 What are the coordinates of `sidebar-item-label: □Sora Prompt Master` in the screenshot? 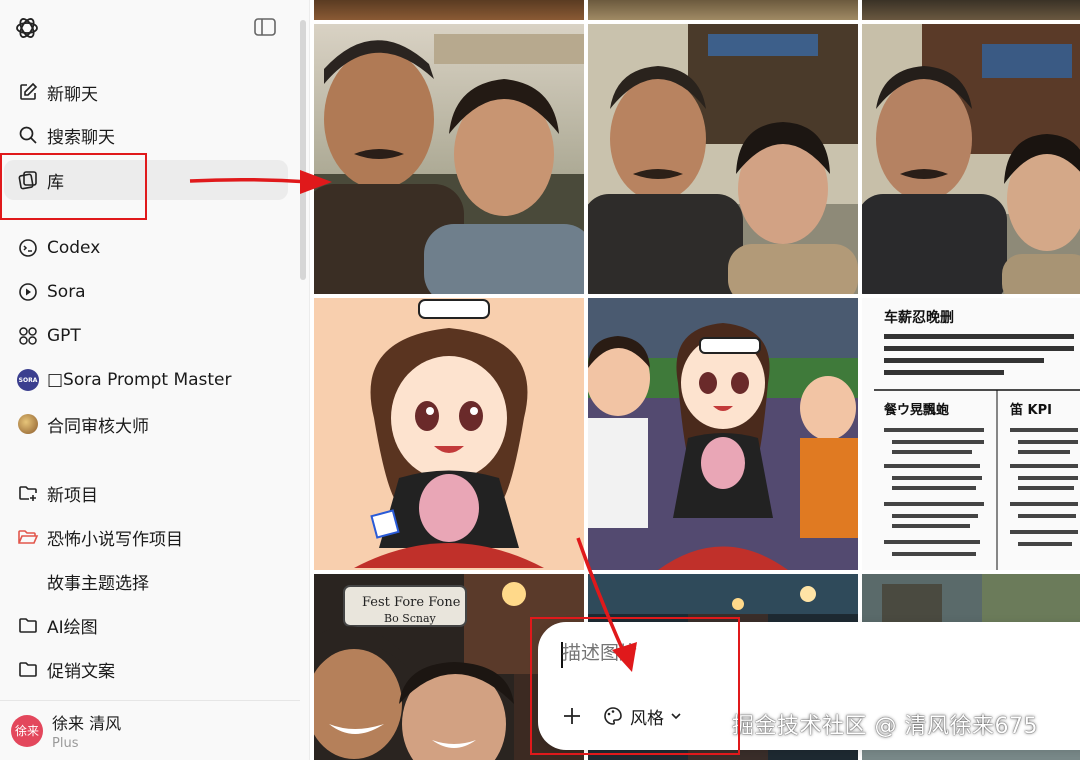 It's located at (139, 380).